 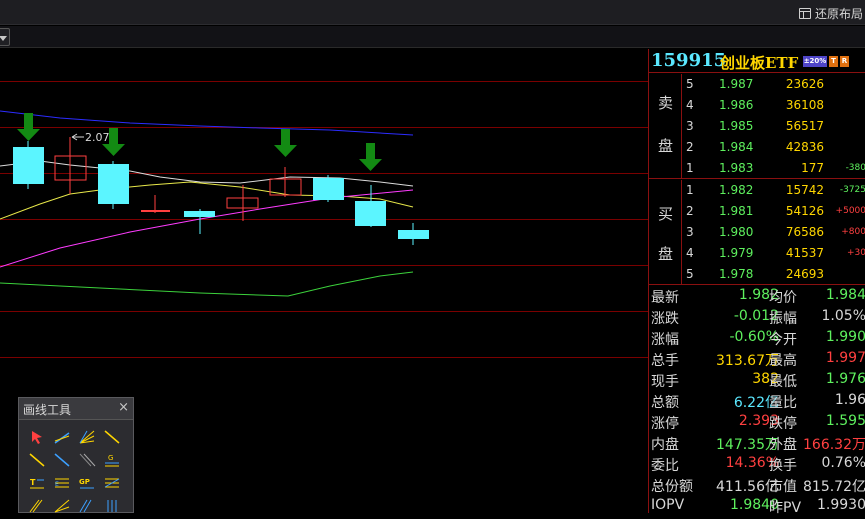 I want to click on order-price: 1.980, so click(x=736, y=232).